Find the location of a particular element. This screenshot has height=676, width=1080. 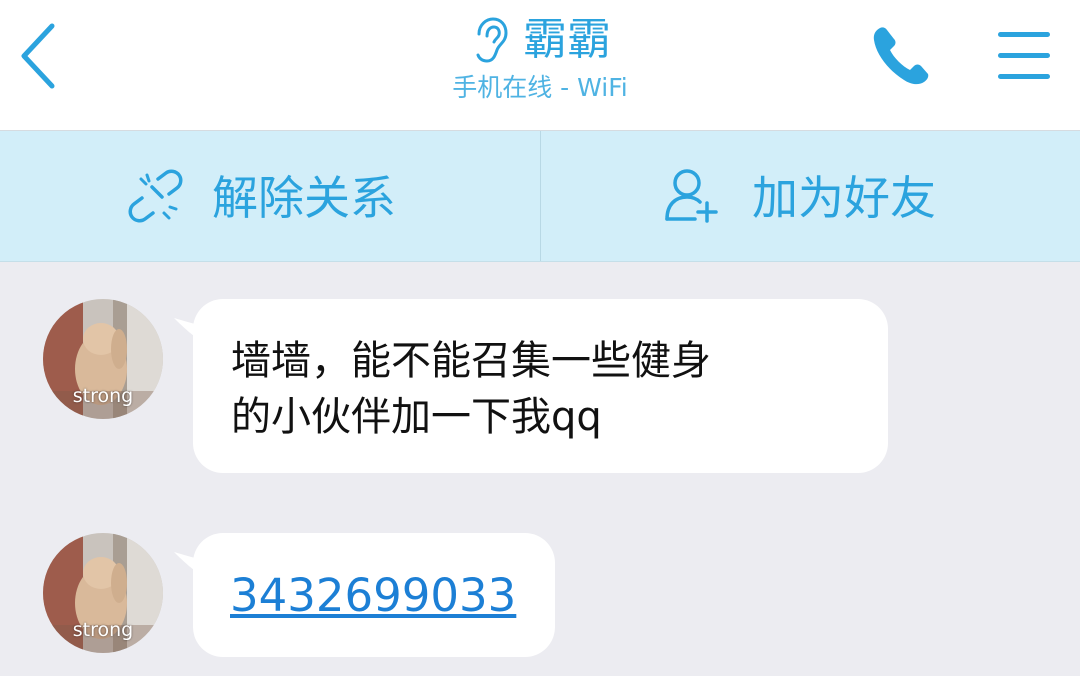

message-text-line: 的小伙伴加一下我qq is located at coordinates (416, 417).